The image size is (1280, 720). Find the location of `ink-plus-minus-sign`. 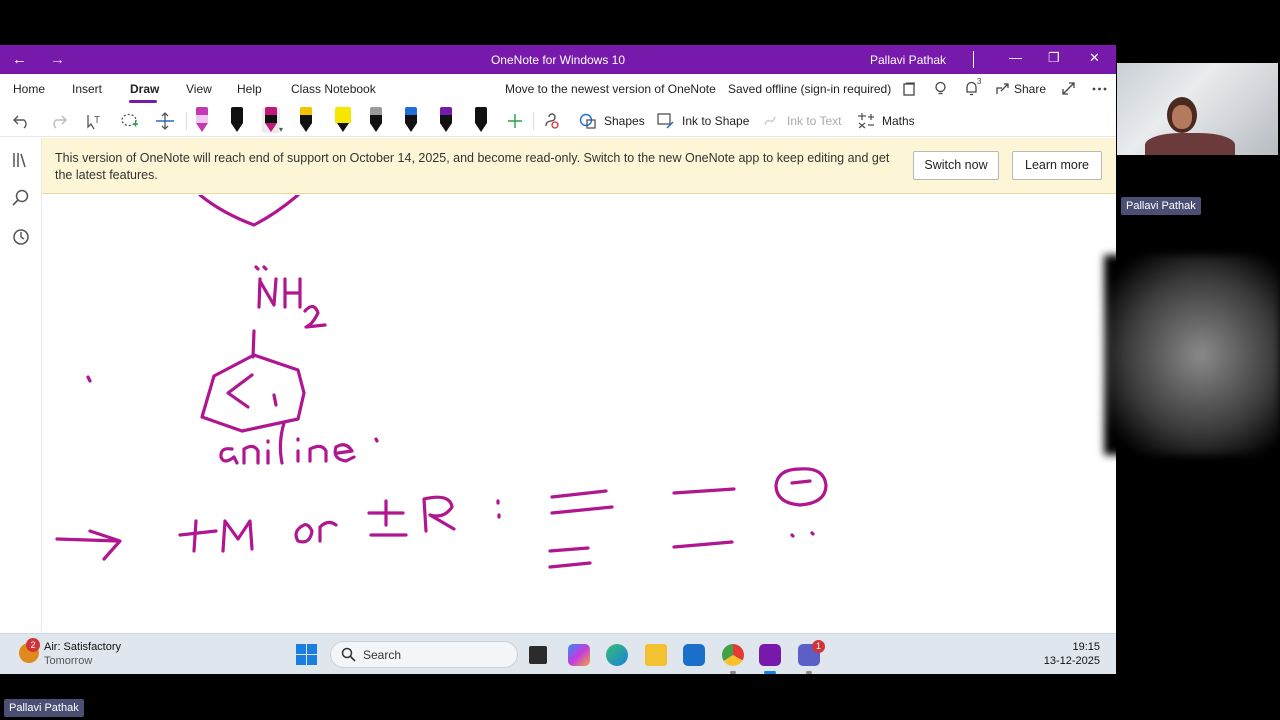

ink-plus-minus-sign is located at coordinates (387, 518).